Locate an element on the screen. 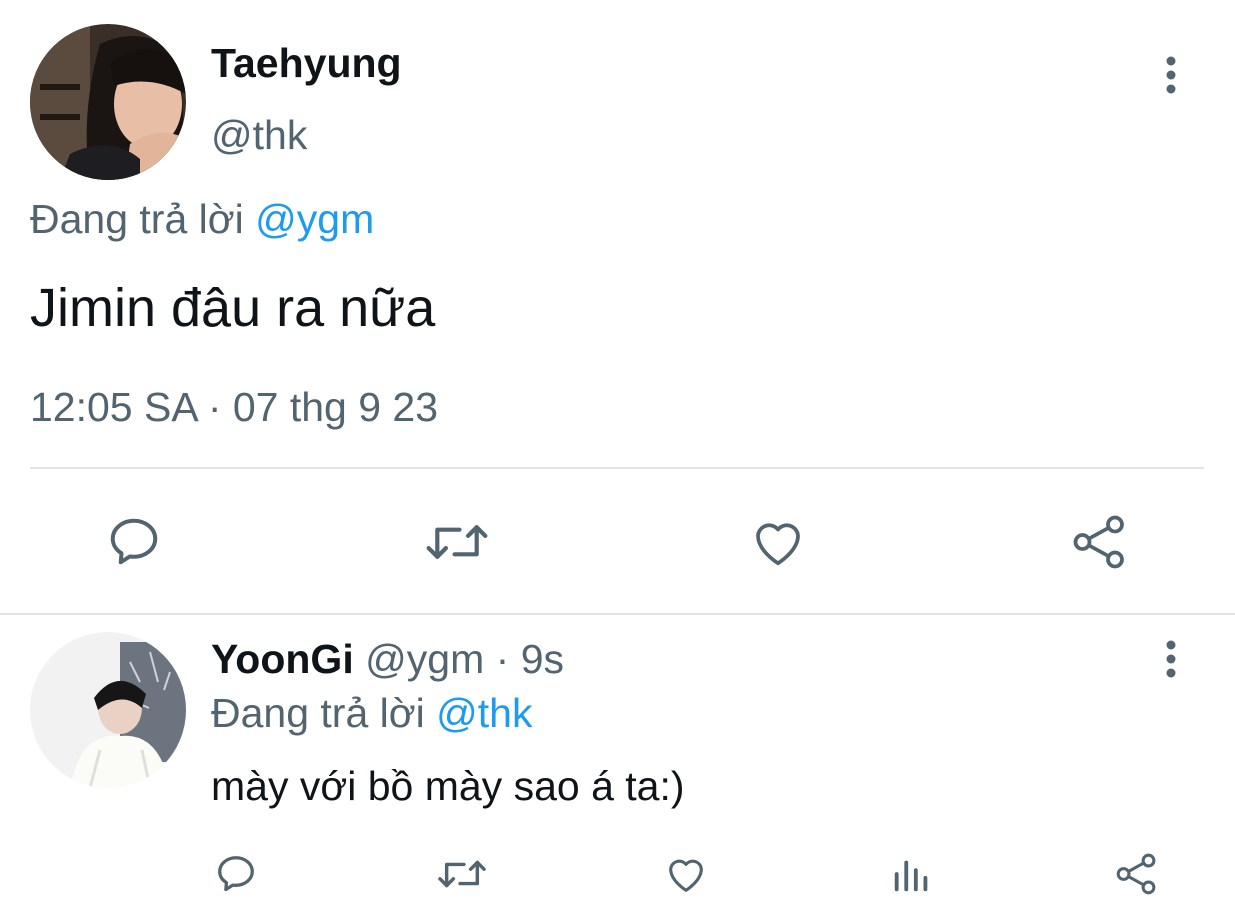  timestamp: 12:05 SA · 07 thg 9 23 is located at coordinates (234, 407).